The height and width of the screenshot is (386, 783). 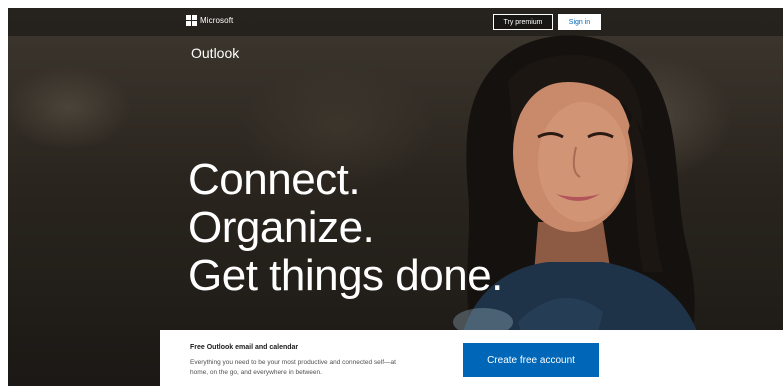 What do you see at coordinates (217, 20) in the screenshot?
I see `brand-name: Microsoft` at bounding box center [217, 20].